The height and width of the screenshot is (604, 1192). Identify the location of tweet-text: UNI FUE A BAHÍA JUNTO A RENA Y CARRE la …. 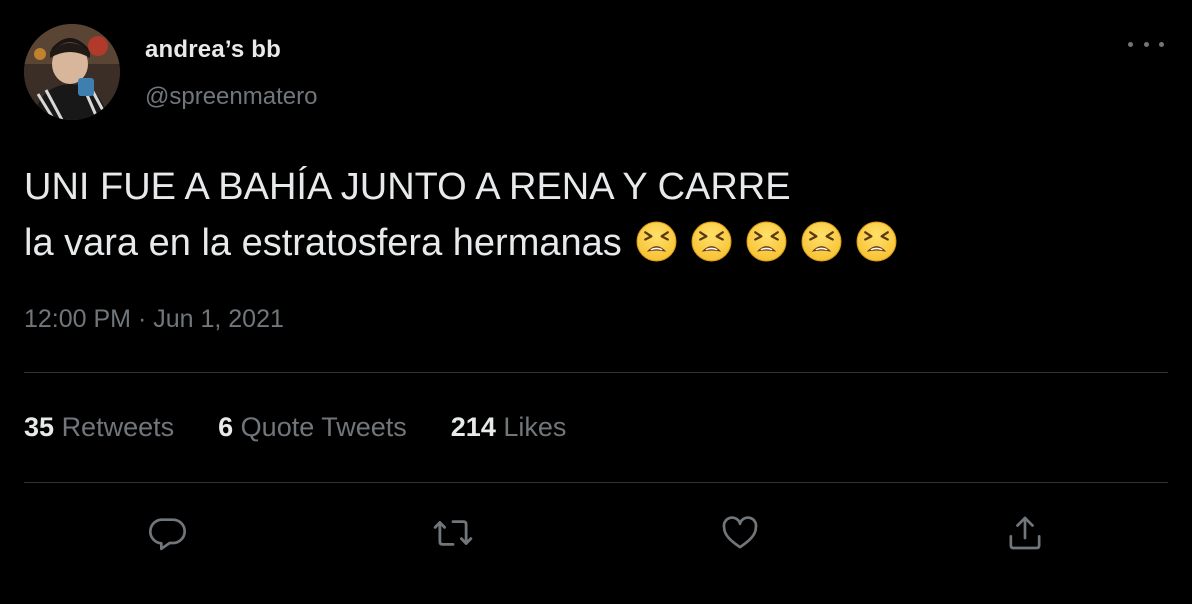
(460, 215).